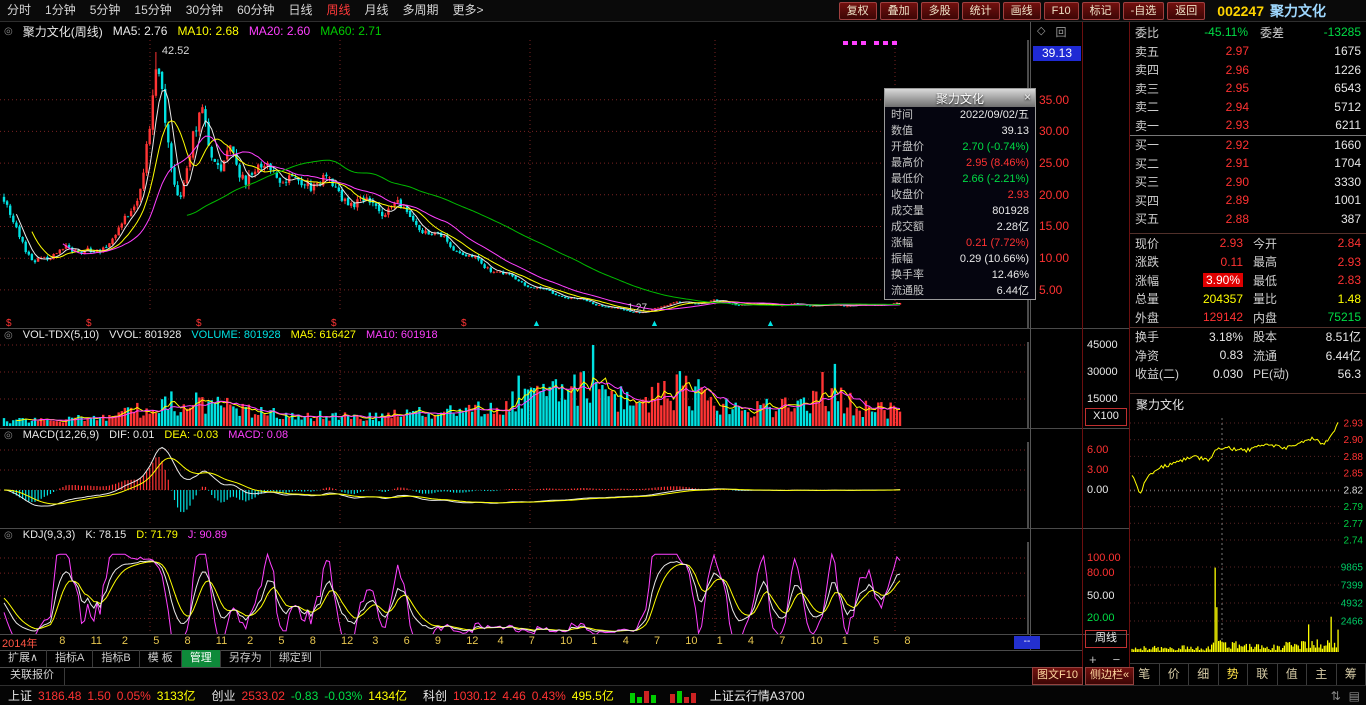  I want to click on popup-row: 开盘价 2.70 (-0.74%), so click(960, 146).